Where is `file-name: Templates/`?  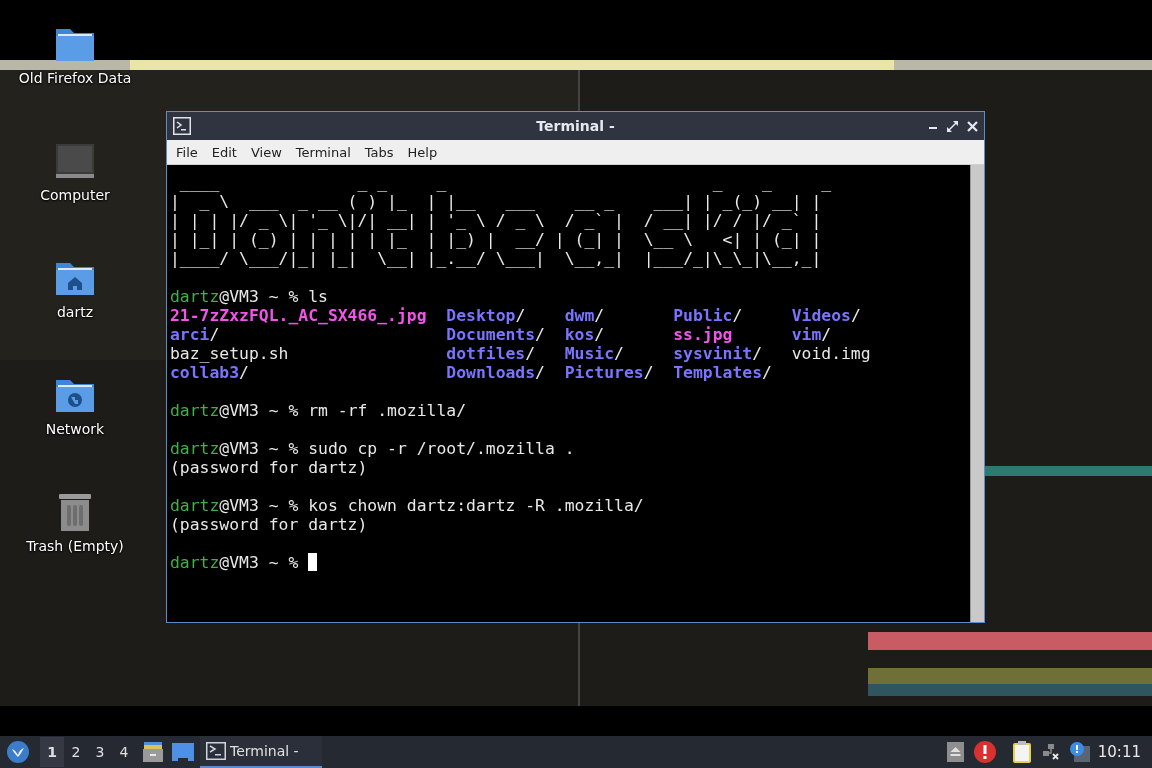
file-name: Templates/ is located at coordinates (723, 372).